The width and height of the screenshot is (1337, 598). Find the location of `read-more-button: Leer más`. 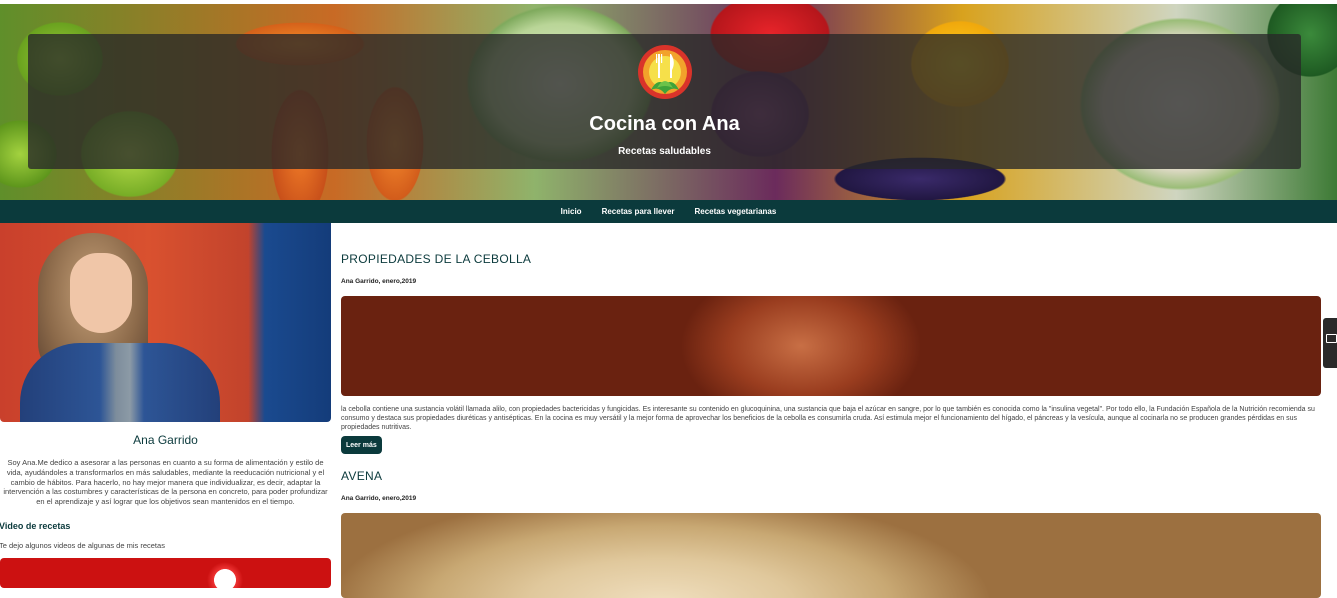

read-more-button: Leer más is located at coordinates (361, 445).